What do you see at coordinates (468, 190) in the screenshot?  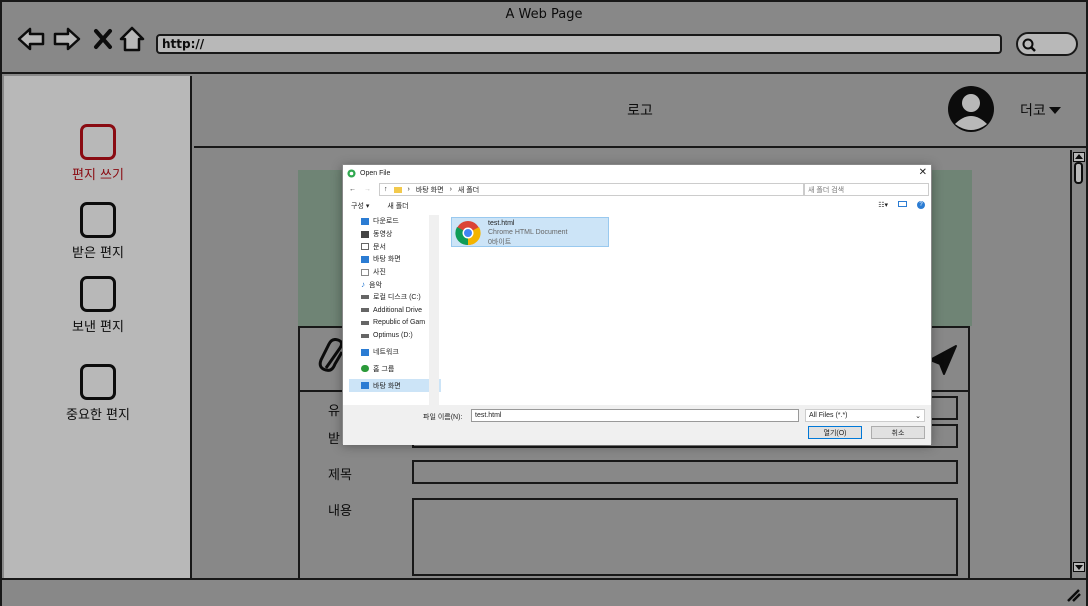 I see `breadcrumb-item: 새 폴더` at bounding box center [468, 190].